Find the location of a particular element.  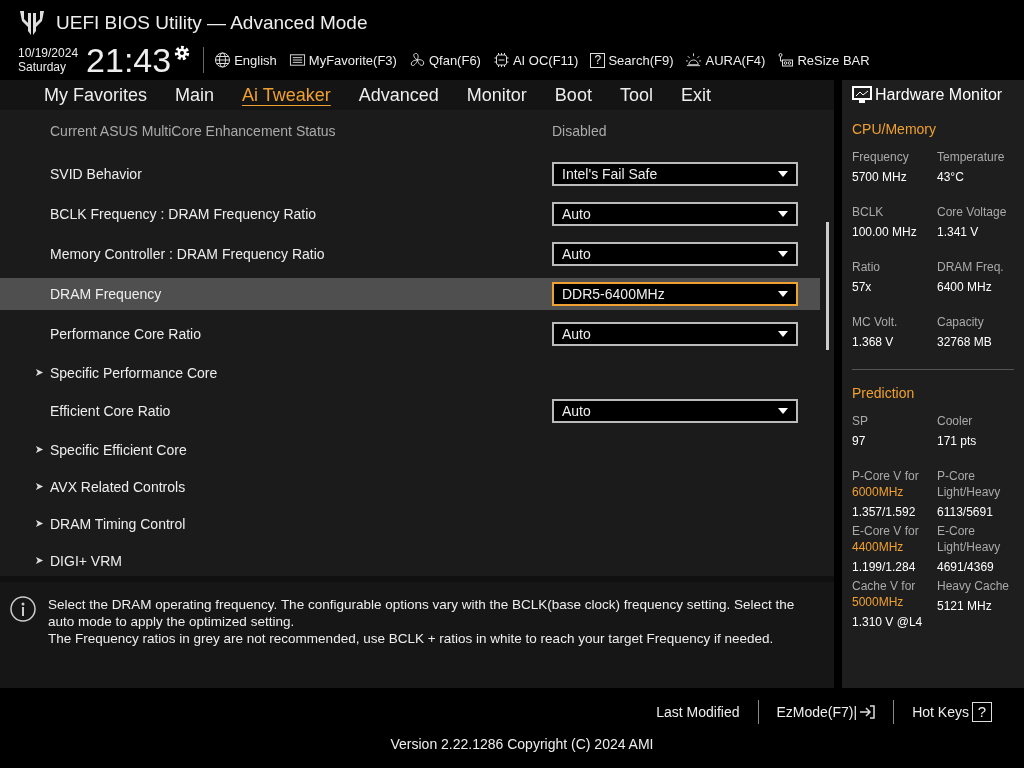

menu-tab: My Favorites is located at coordinates (96, 95).